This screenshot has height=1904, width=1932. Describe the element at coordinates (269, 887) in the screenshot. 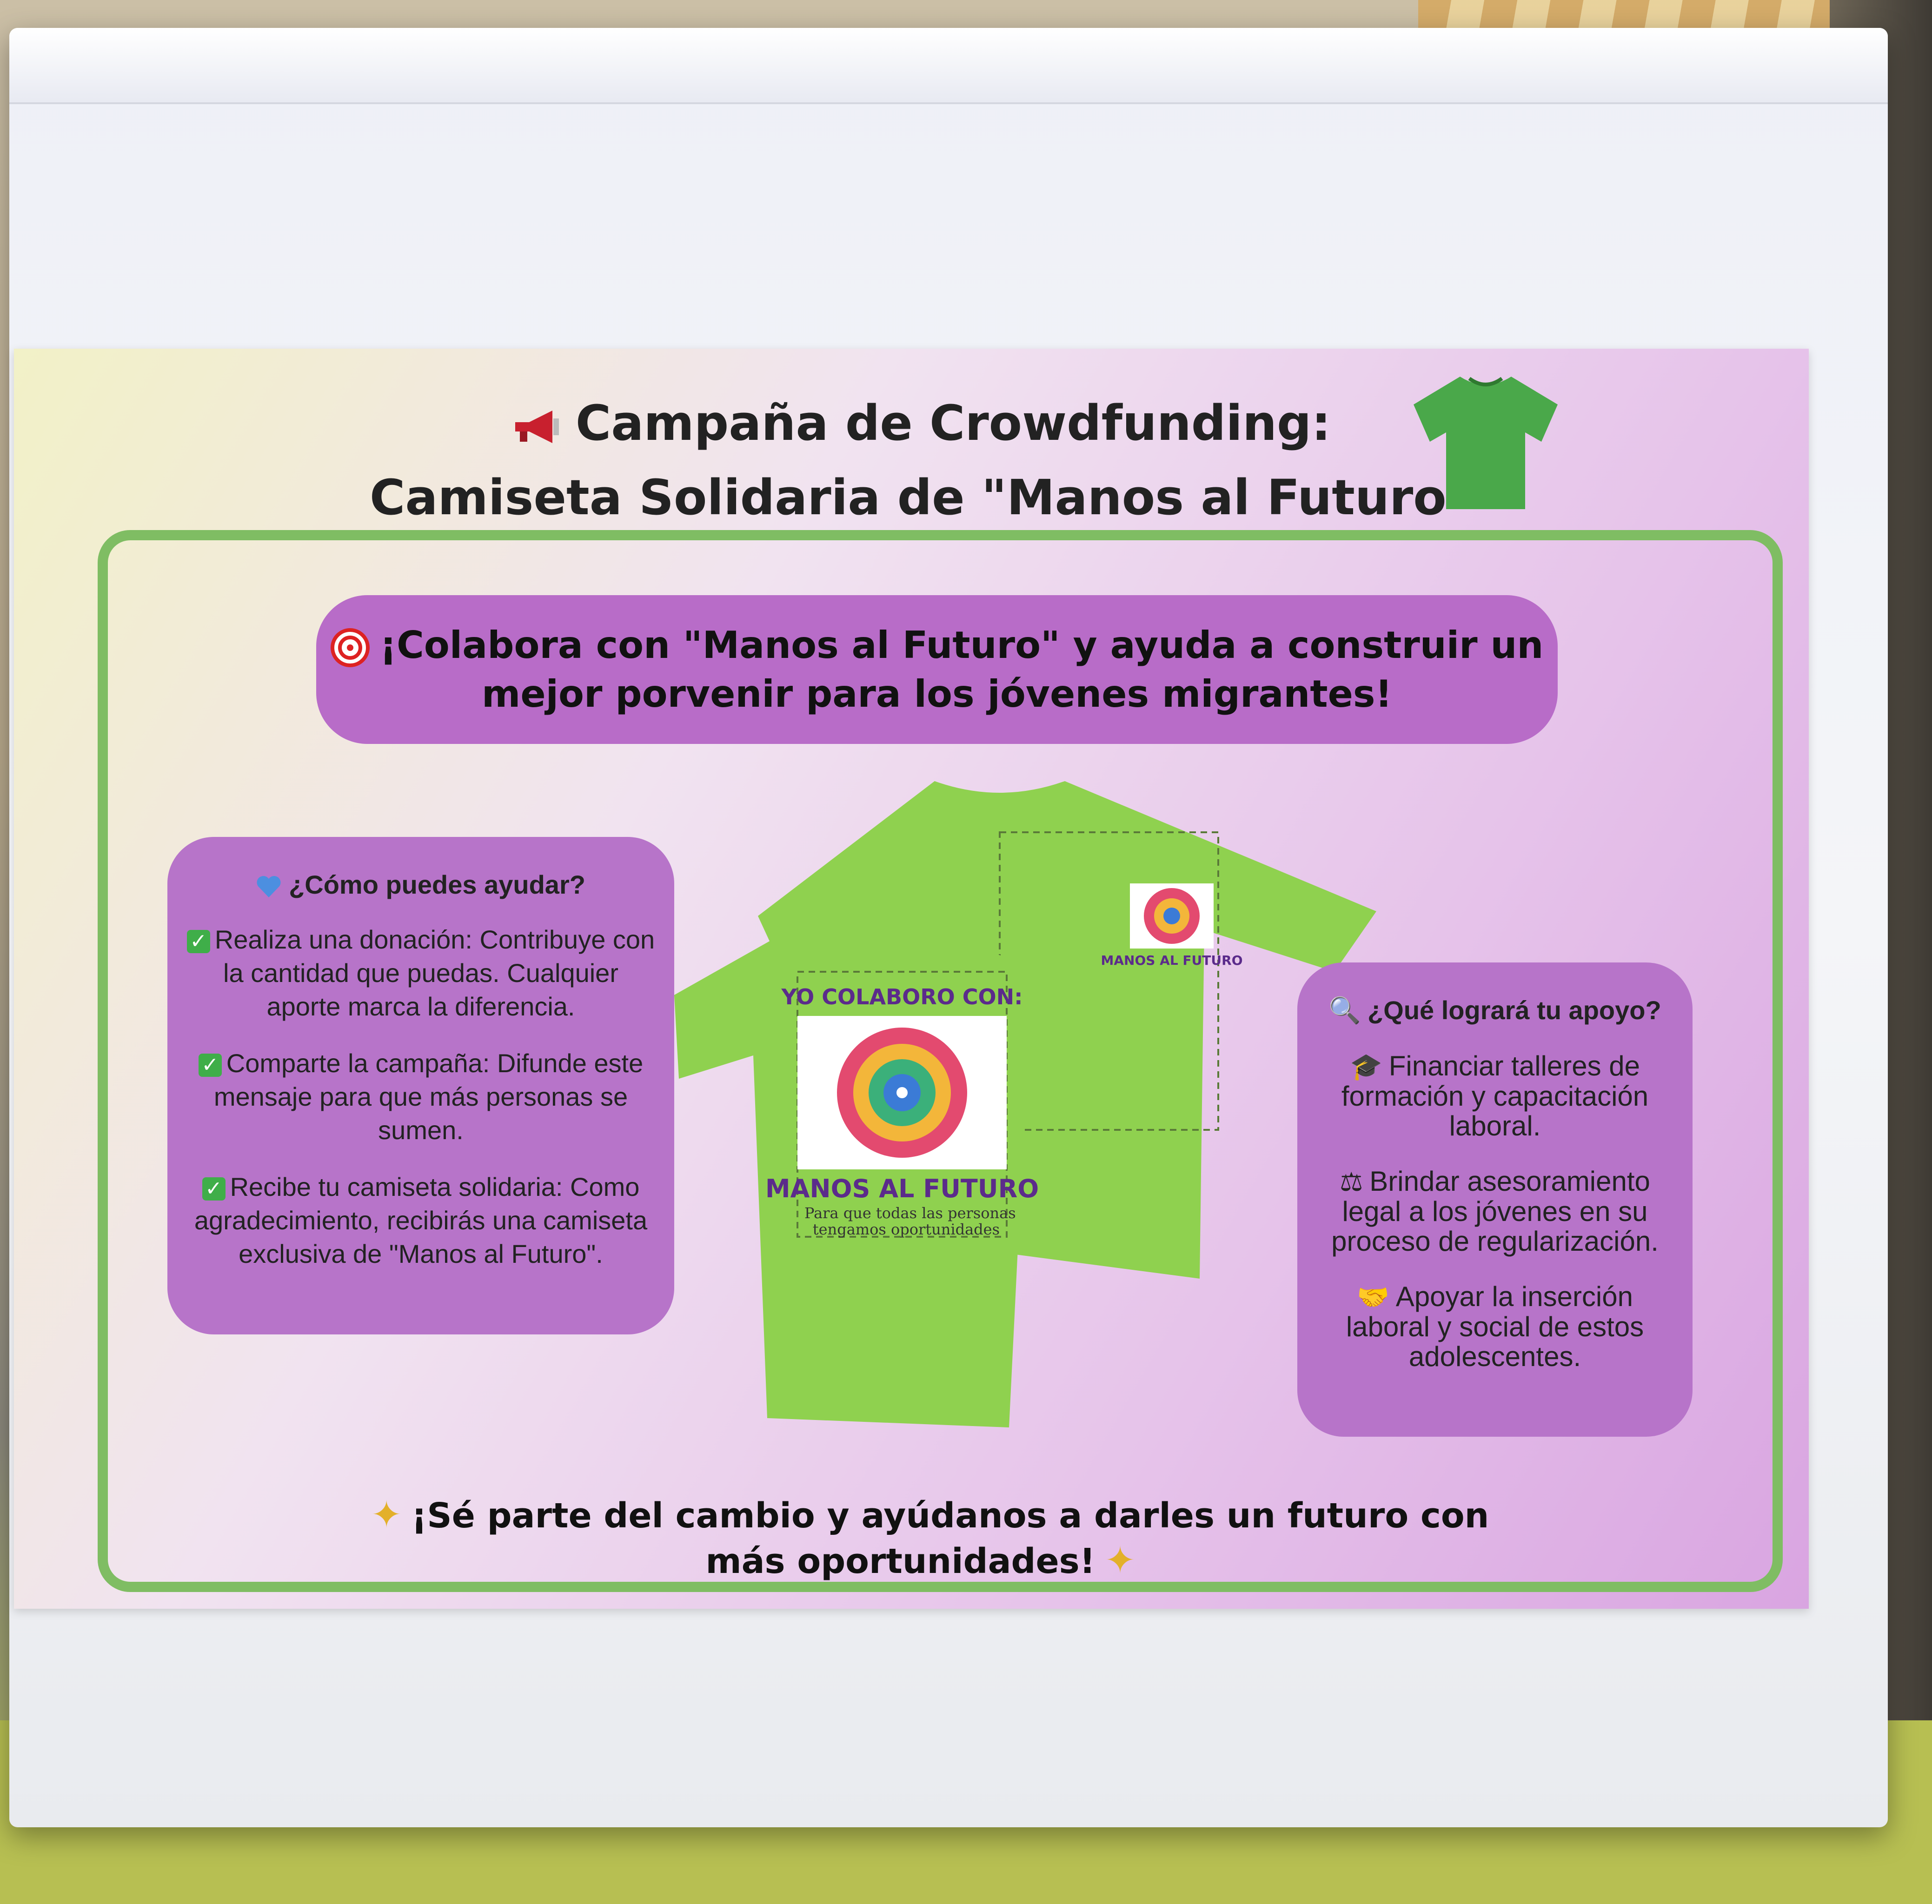

I see `heart-icon` at that location.